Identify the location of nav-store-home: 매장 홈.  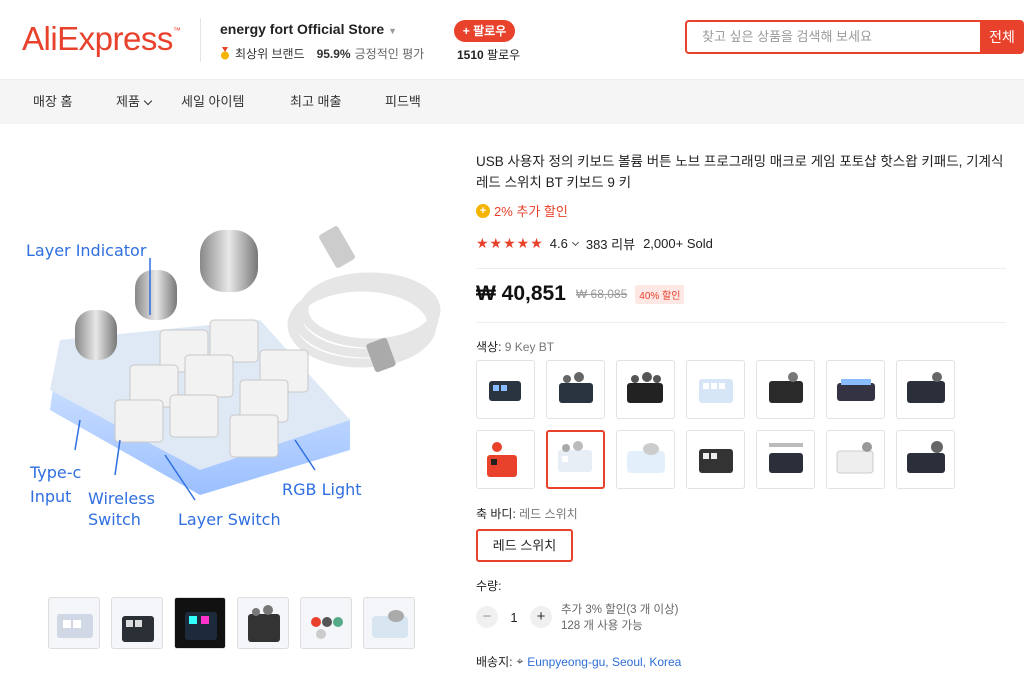
(53, 102).